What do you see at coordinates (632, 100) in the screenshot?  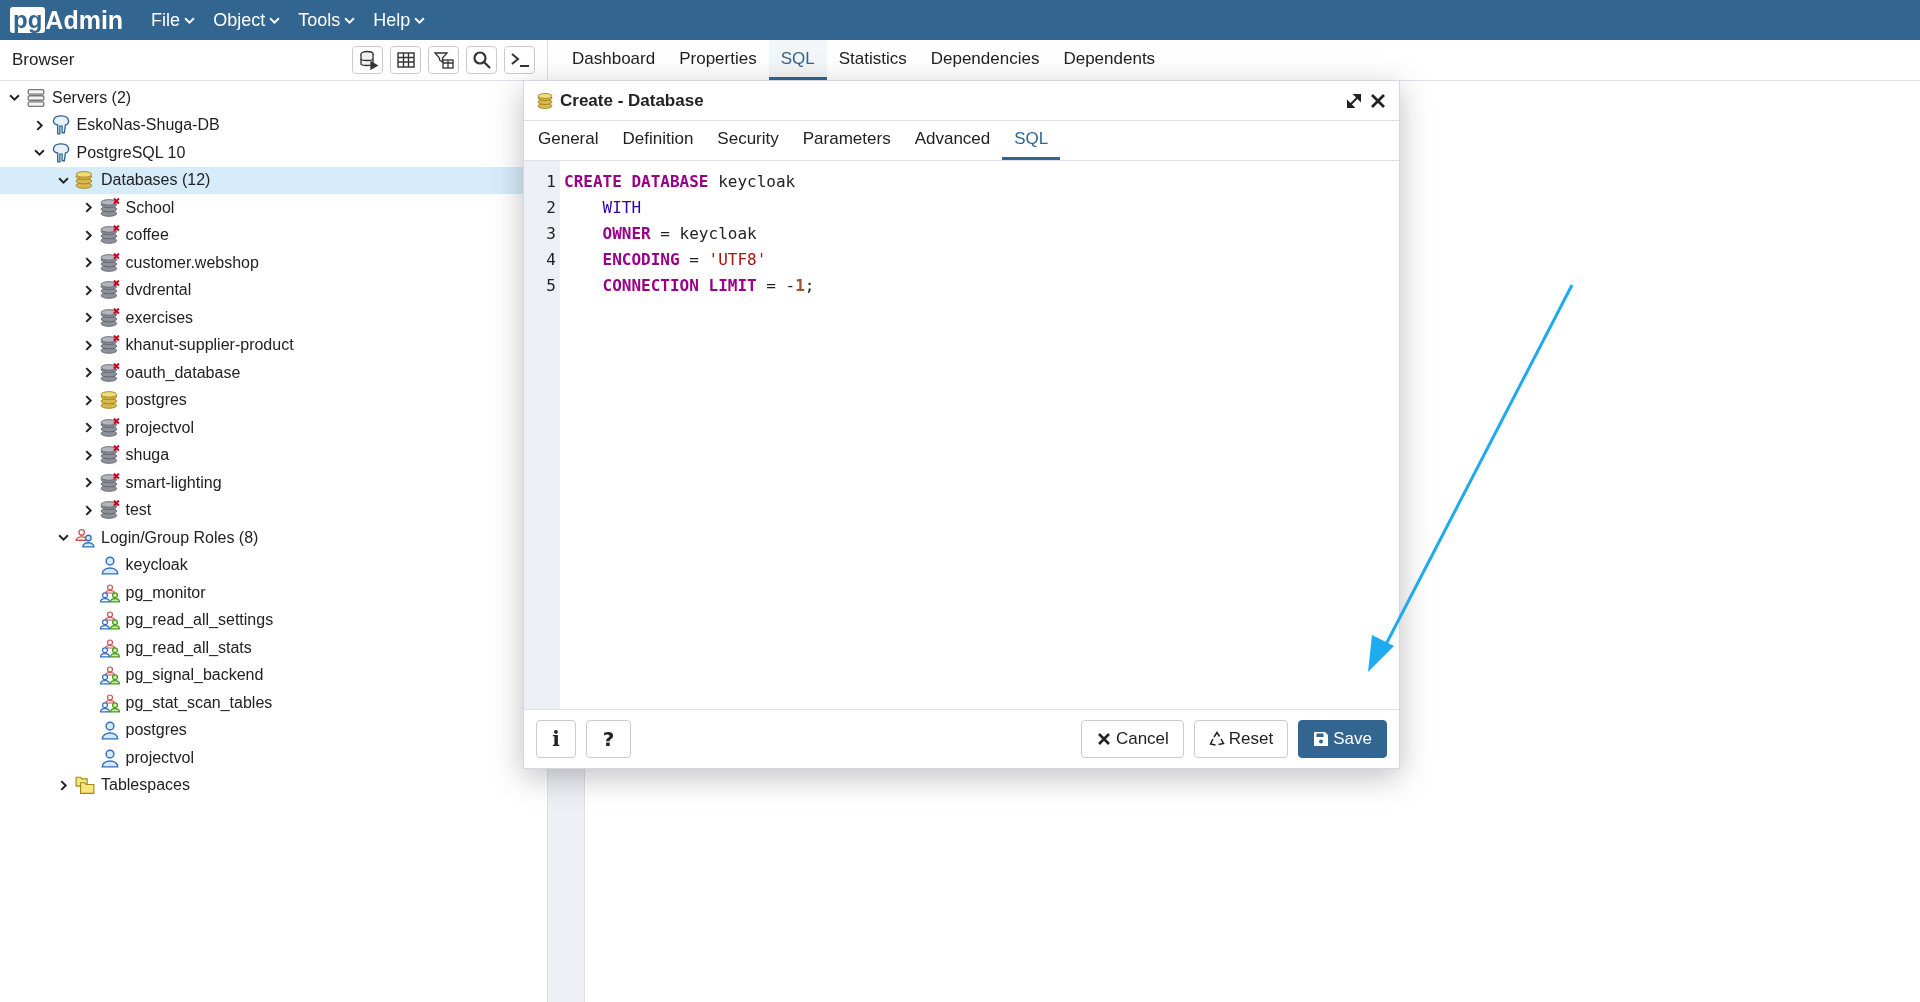 I see `dialog-title: Create - Database` at bounding box center [632, 100].